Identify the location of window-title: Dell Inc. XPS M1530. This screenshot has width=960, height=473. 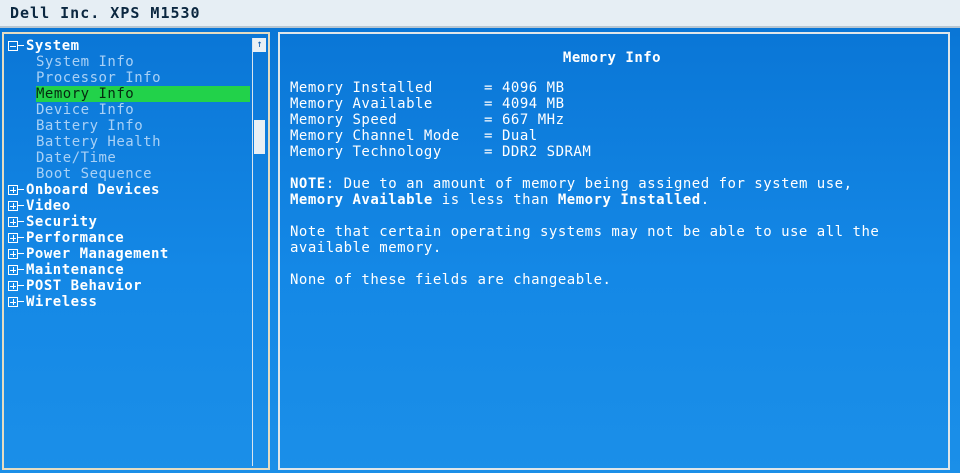
(105, 13).